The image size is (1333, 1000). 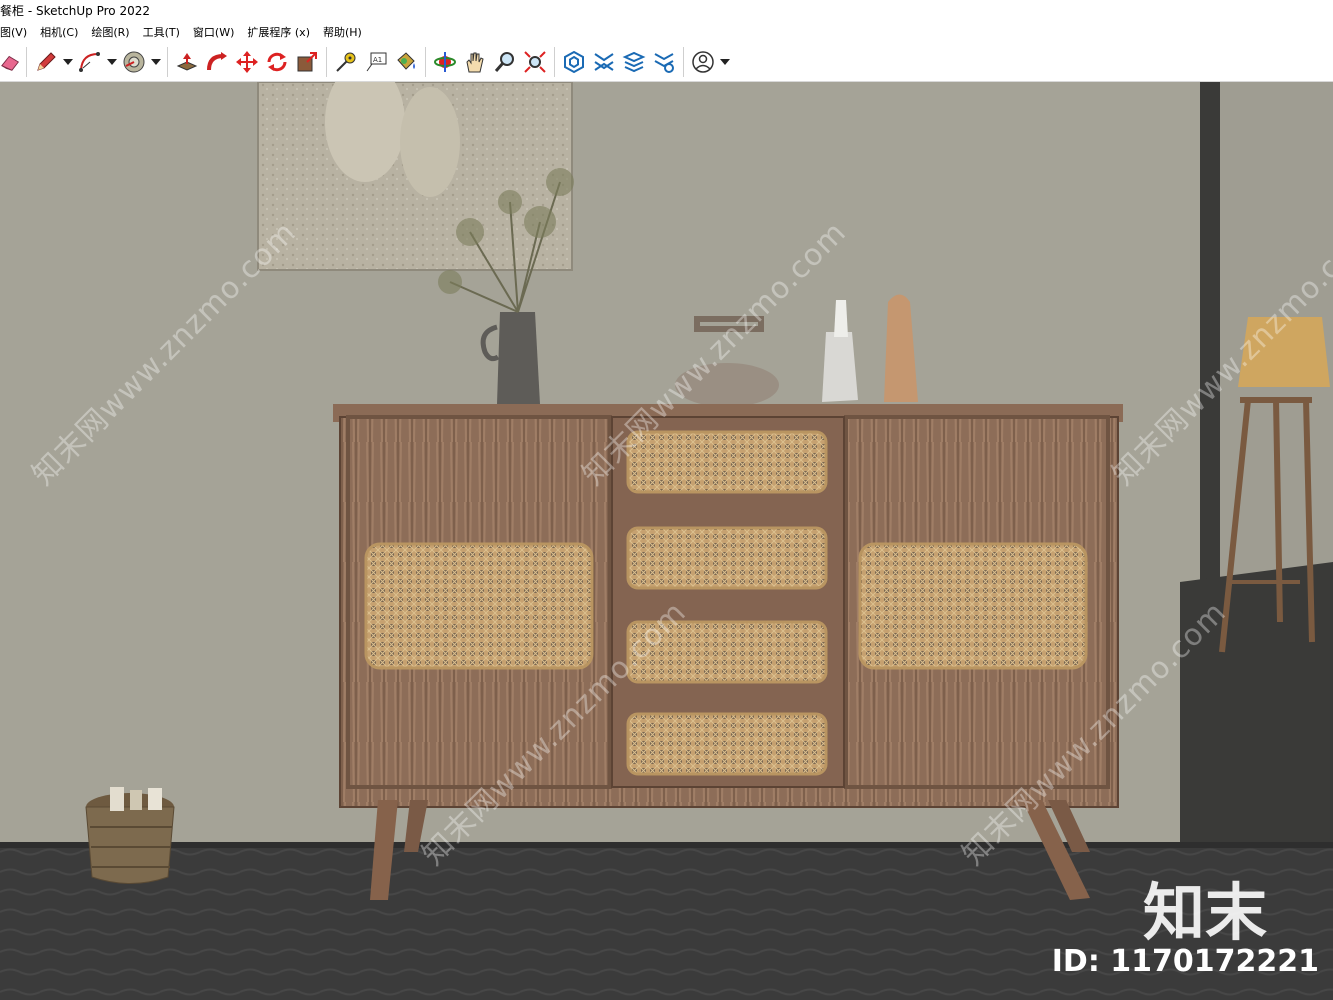 I want to click on extension-manager-button, so click(x=664, y=62).